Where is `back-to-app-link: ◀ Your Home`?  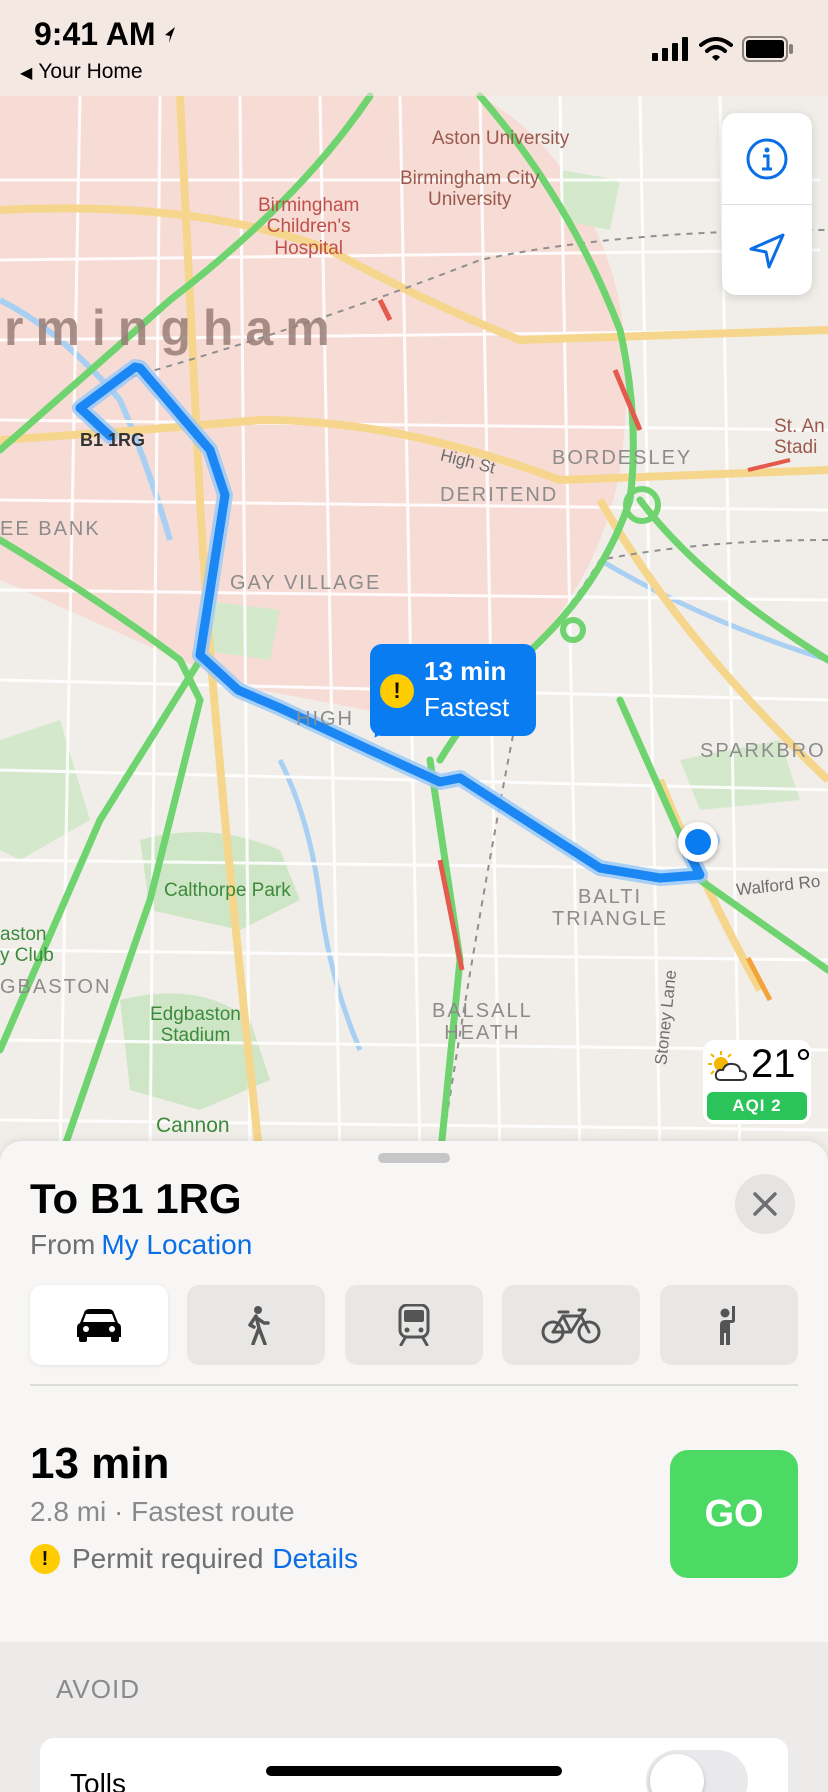
back-to-app-link: ◀ Your Home is located at coordinates (81, 72).